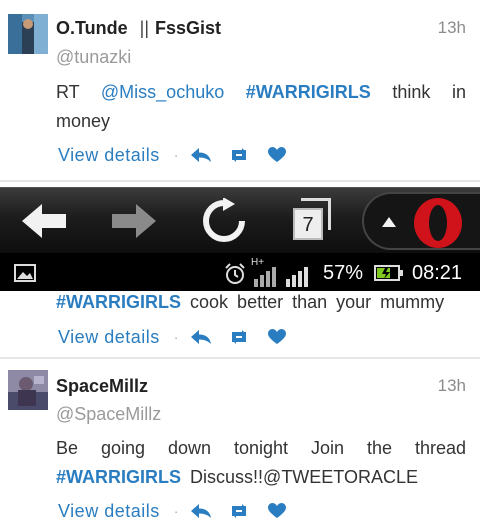 This screenshot has height=532, width=480. What do you see at coordinates (389, 275) in the screenshot?
I see `battery-icon` at bounding box center [389, 275].